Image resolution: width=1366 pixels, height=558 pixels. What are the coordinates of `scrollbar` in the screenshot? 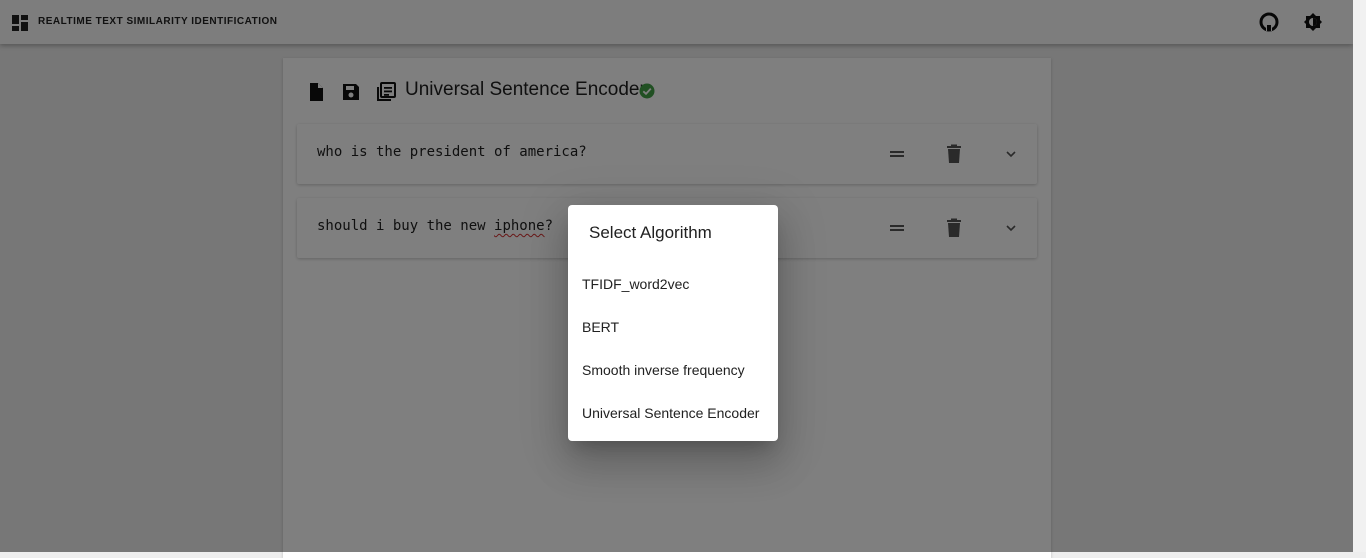 It's located at (1359, 276).